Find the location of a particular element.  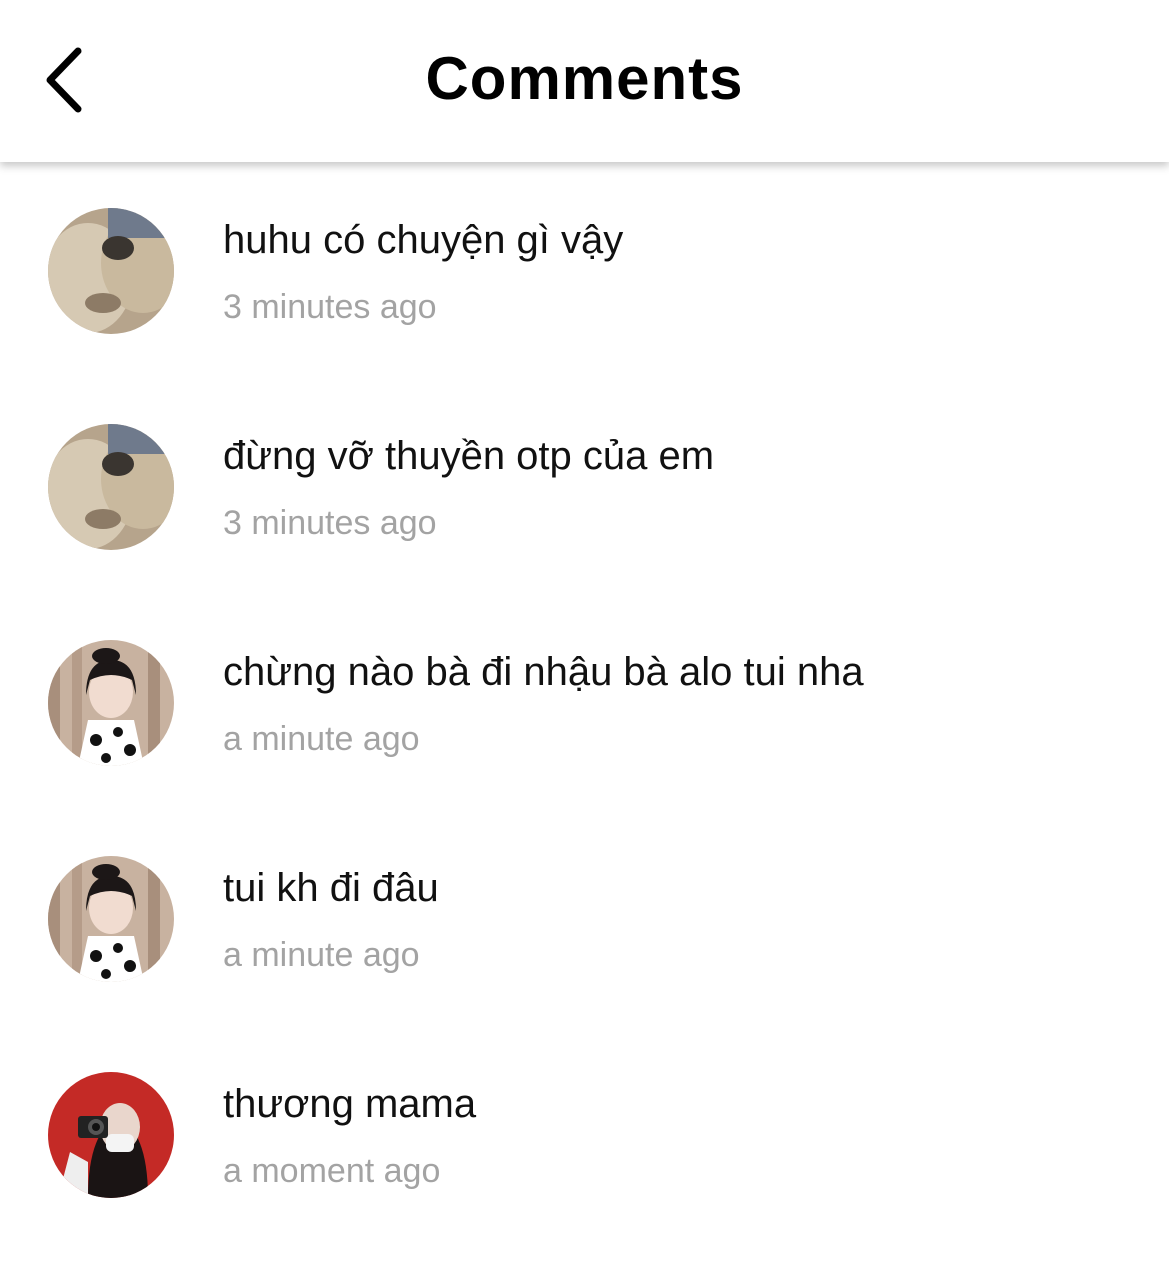

comment-text: đừng vỡ thuyền otp của em is located at coordinates (469, 456).